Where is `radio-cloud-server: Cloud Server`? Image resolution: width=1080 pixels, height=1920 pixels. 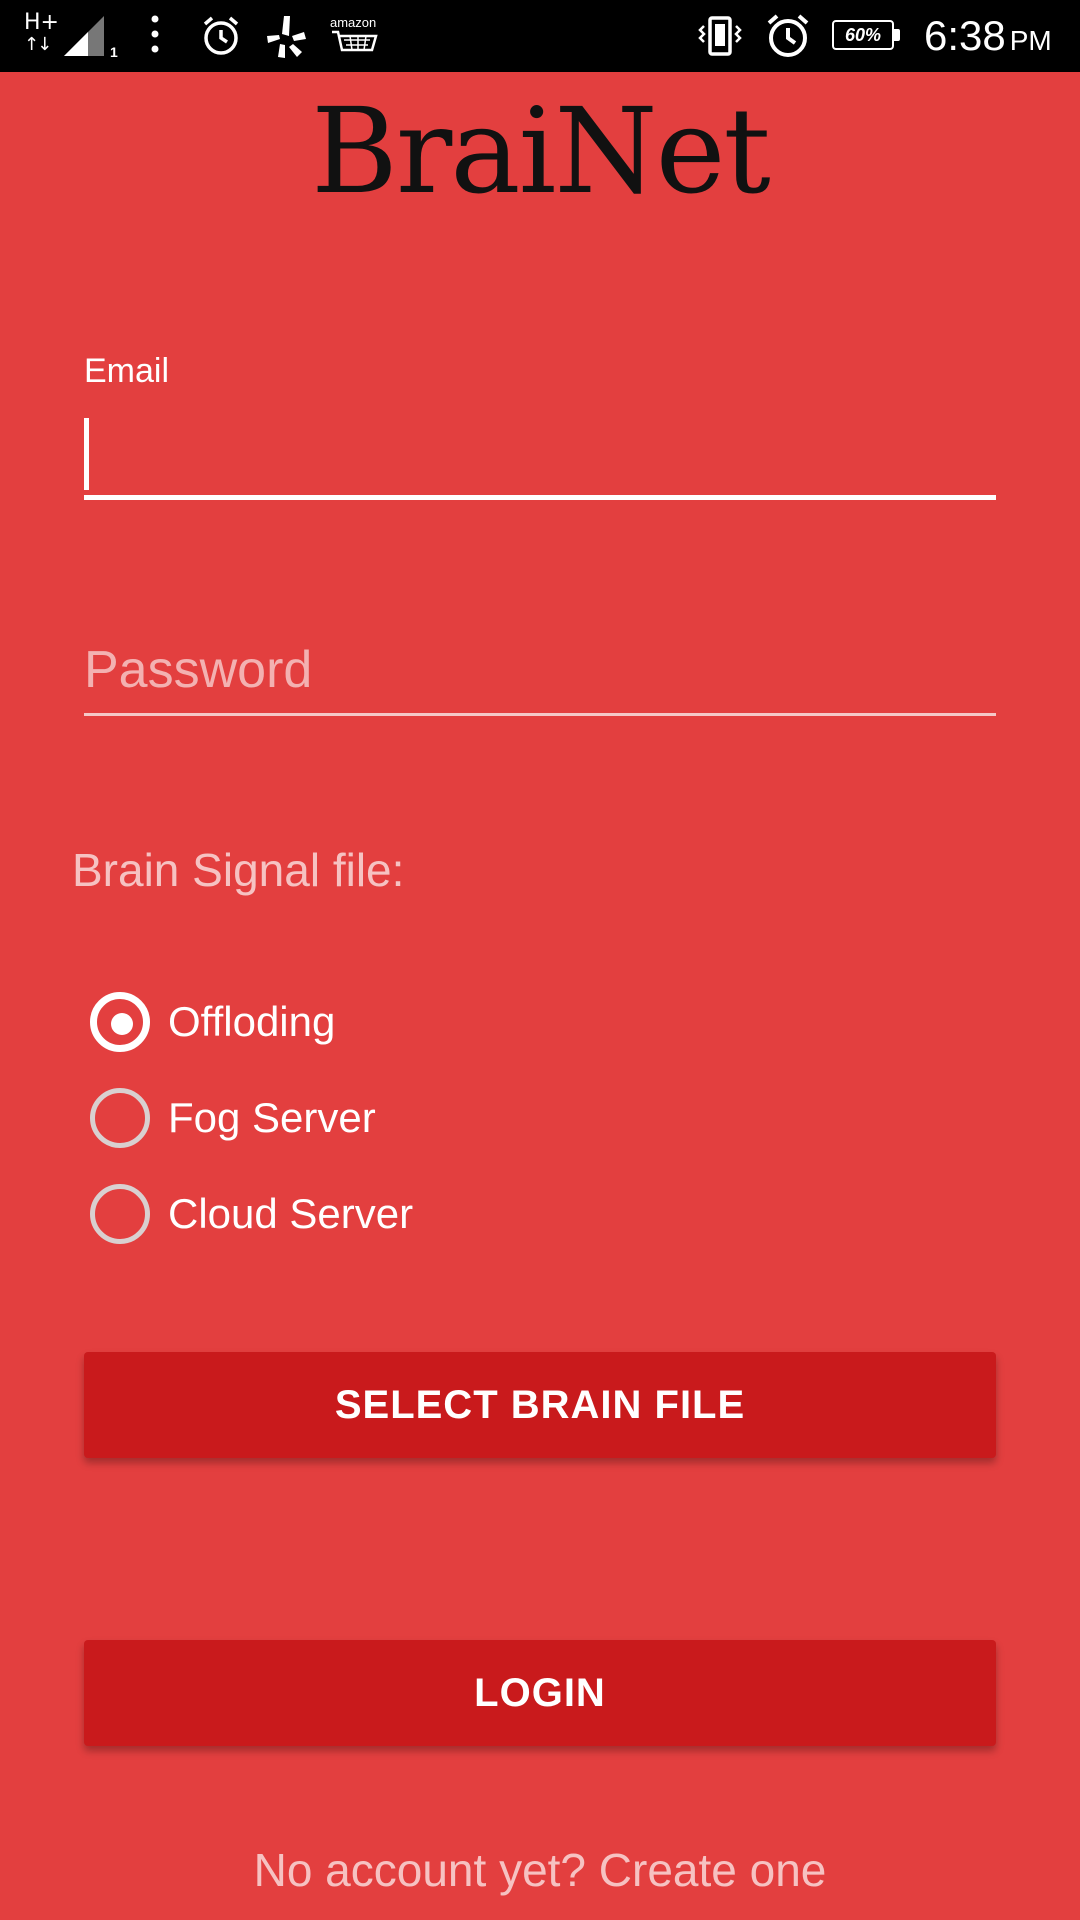
radio-cloud-server: Cloud Server is located at coordinates (384, 1214).